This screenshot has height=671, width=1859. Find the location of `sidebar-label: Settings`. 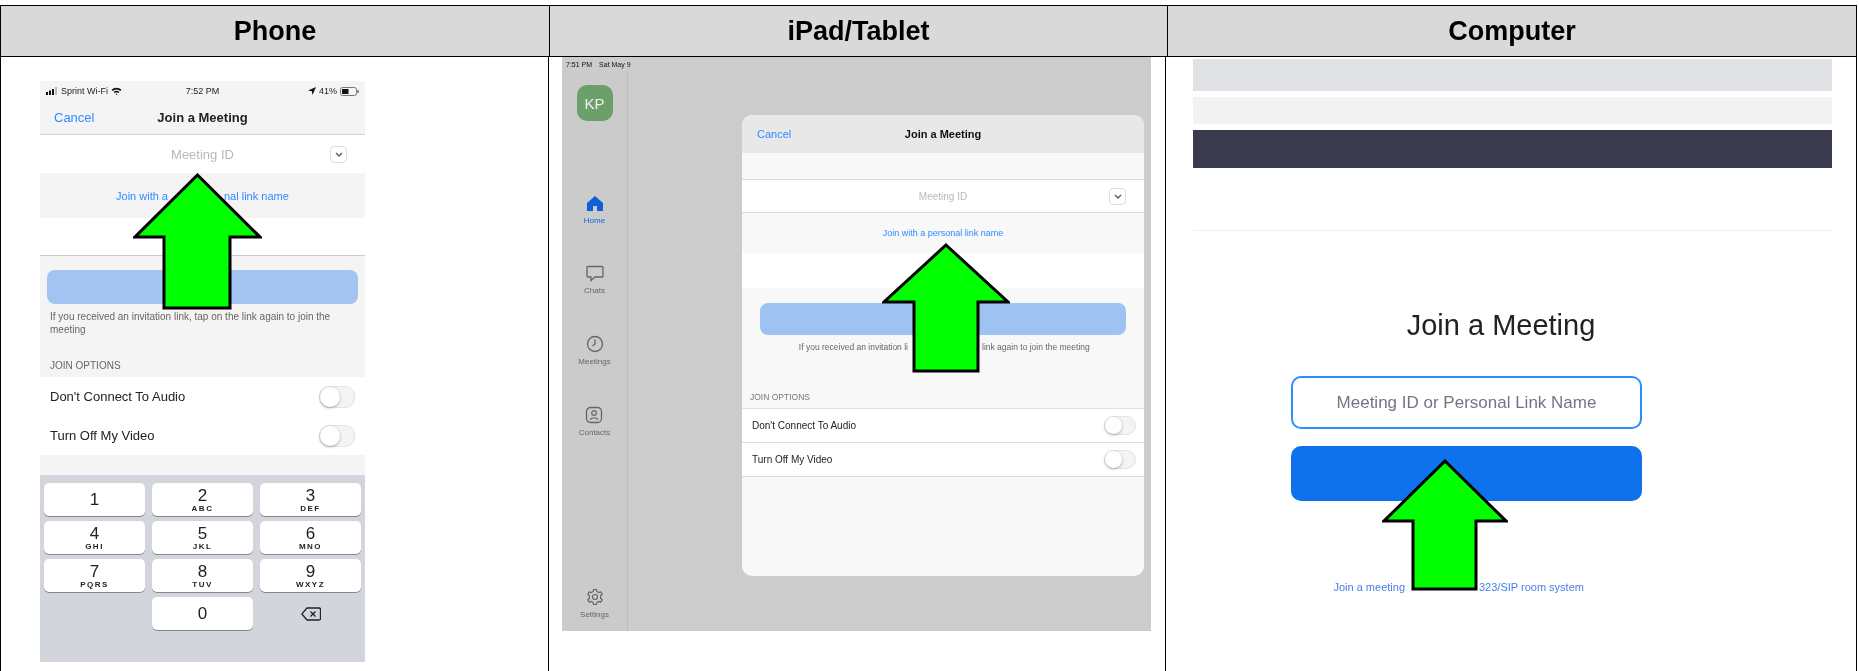

sidebar-label: Settings is located at coordinates (594, 614).